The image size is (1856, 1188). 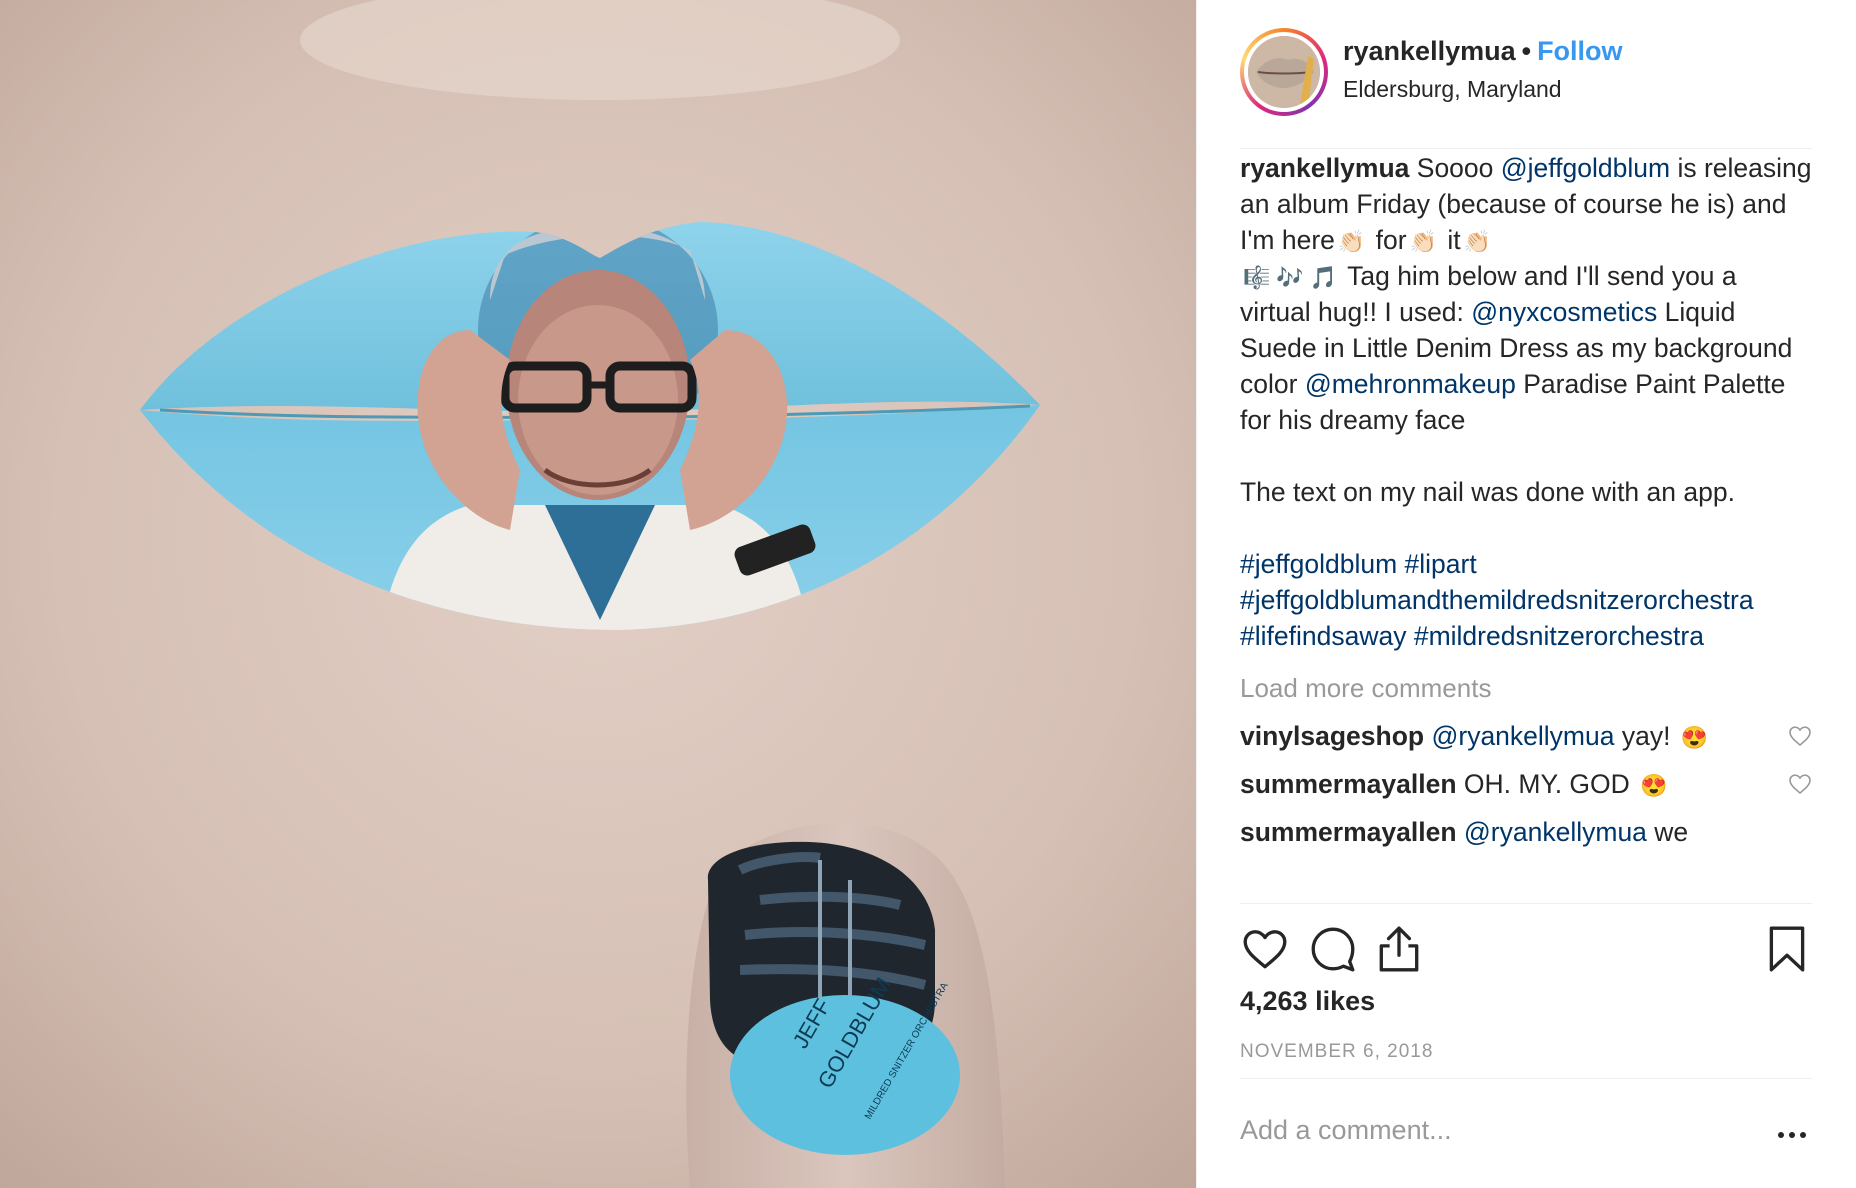 What do you see at coordinates (1452, 89) in the screenshot?
I see `location-link: Eldersburg, Maryland` at bounding box center [1452, 89].